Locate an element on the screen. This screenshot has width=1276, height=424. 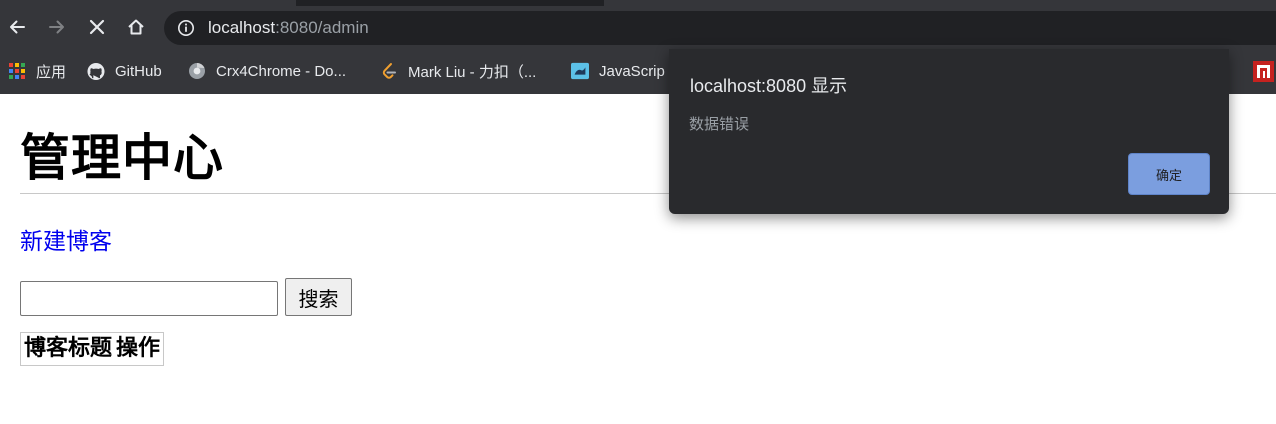
search-button: 搜索 is located at coordinates (318, 297).